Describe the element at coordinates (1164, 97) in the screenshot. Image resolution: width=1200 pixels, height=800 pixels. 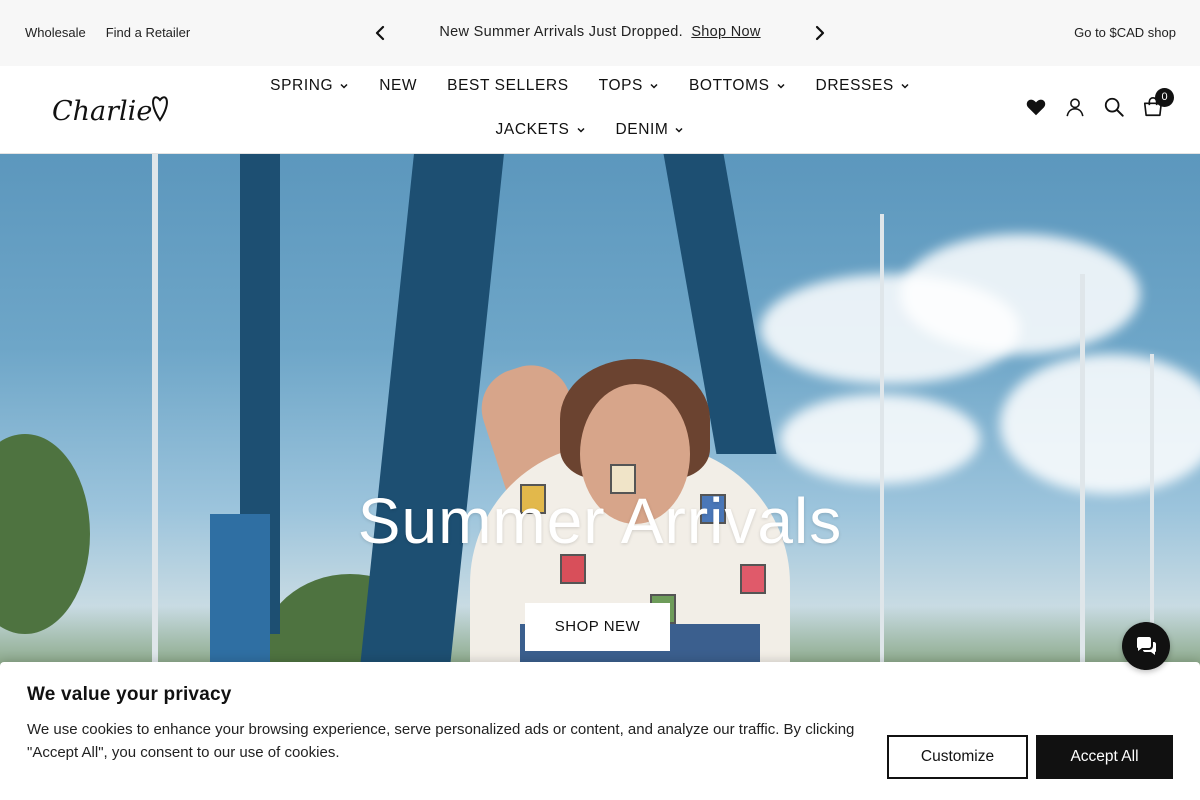
I see `cart-count-badge: 0` at that location.